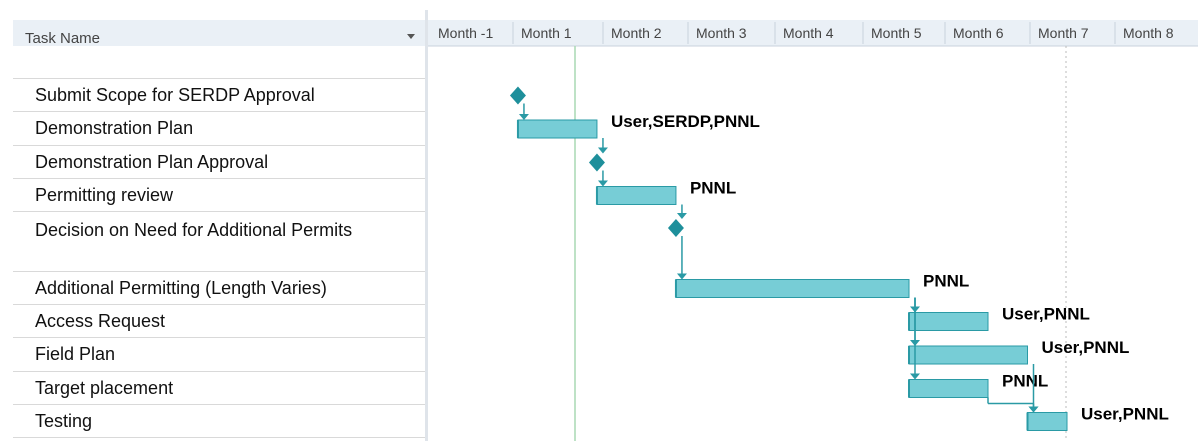 The height and width of the screenshot is (441, 1198). Describe the element at coordinates (896, 33) in the screenshot. I see `month-label: Month 5` at that location.